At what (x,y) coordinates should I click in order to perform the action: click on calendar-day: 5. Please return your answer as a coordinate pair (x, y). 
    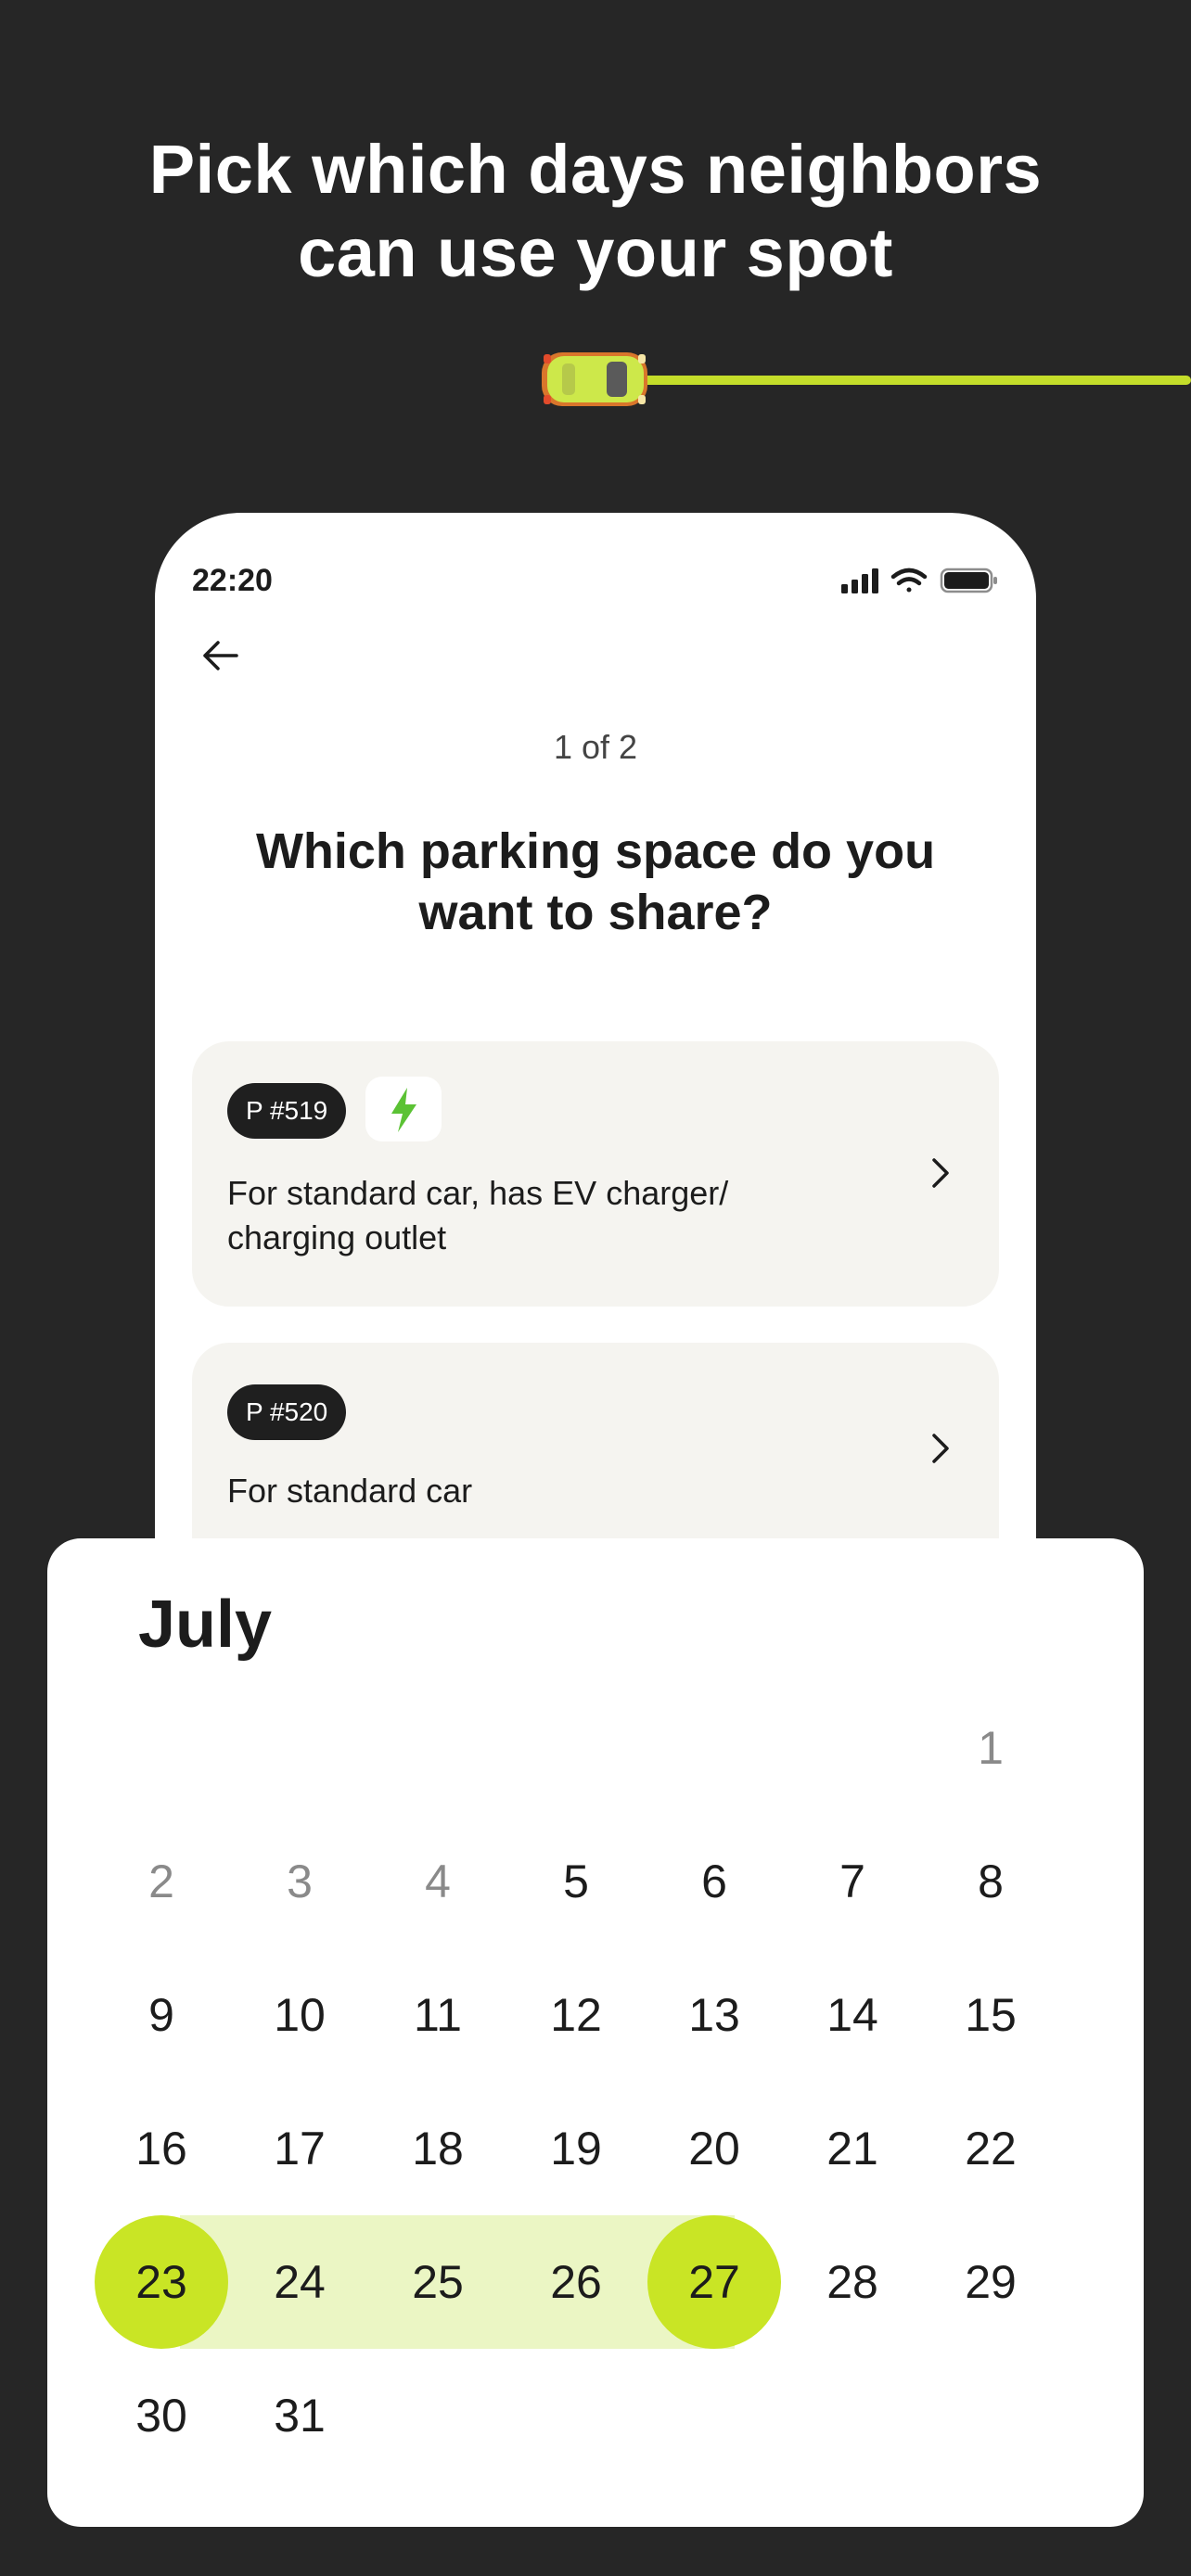
    Looking at the image, I should click on (576, 1881).